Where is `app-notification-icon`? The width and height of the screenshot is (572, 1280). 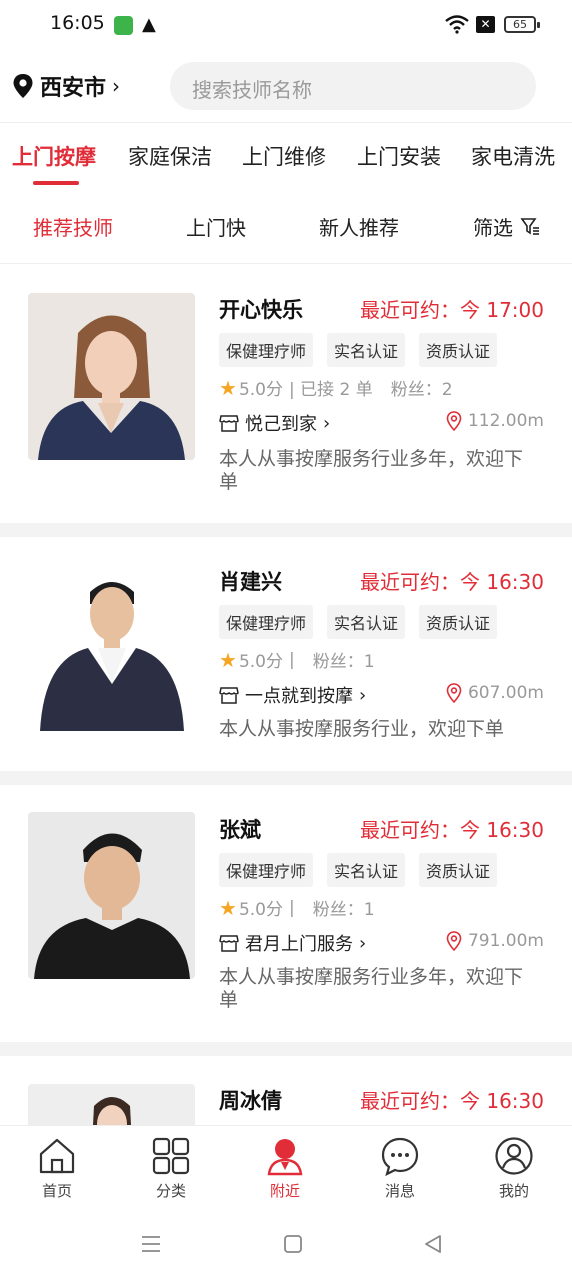 app-notification-icon is located at coordinates (123, 25).